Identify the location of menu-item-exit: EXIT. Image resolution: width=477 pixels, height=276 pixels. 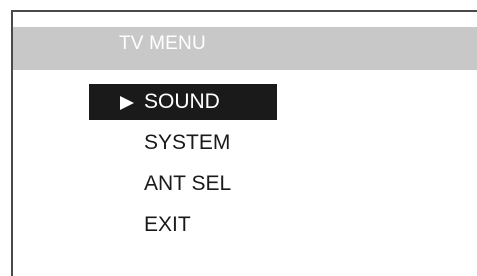
(183, 225).